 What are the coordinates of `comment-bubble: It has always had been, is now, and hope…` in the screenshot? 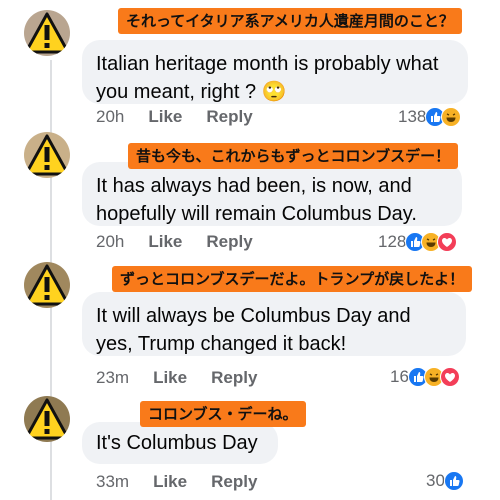 It's located at (272, 194).